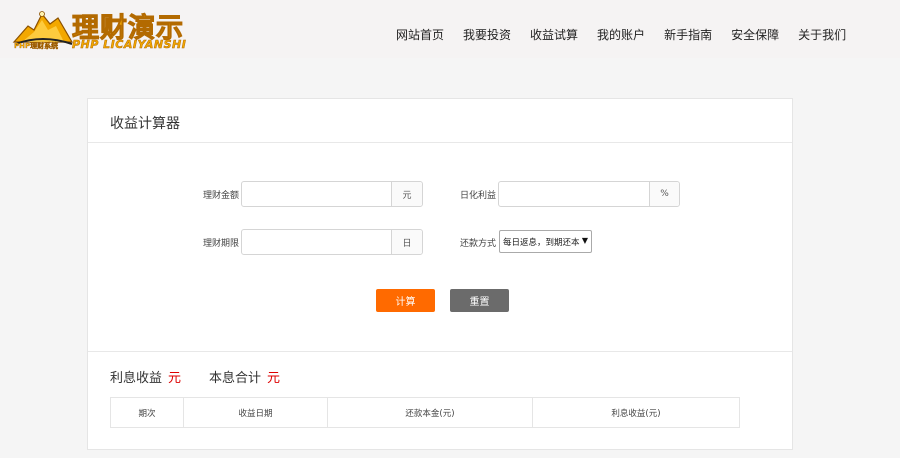  I want to click on period-input, so click(316, 242).